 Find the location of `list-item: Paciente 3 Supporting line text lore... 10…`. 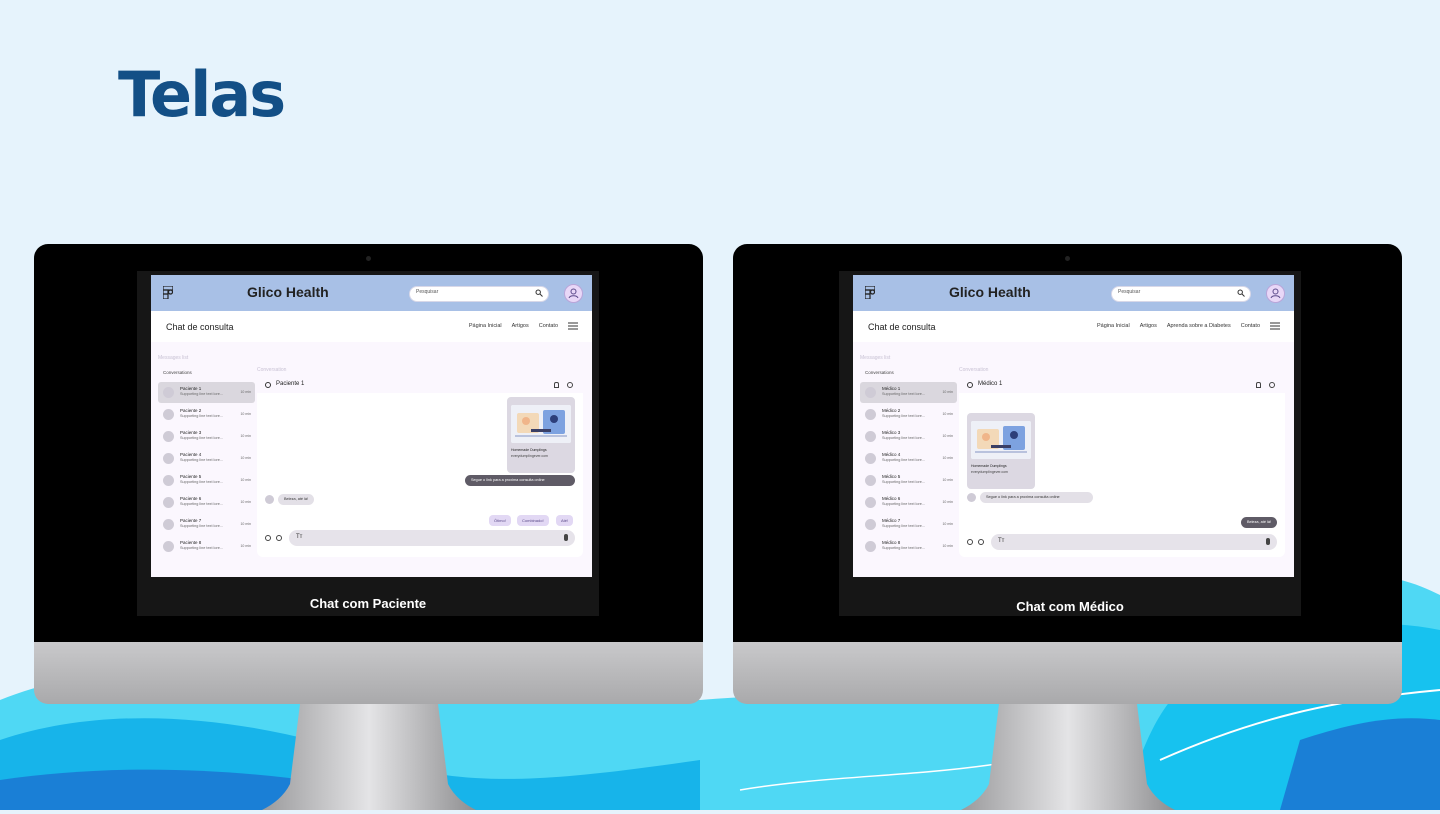

list-item: Paciente 3 Supporting line text lore... 10… is located at coordinates (206, 436).